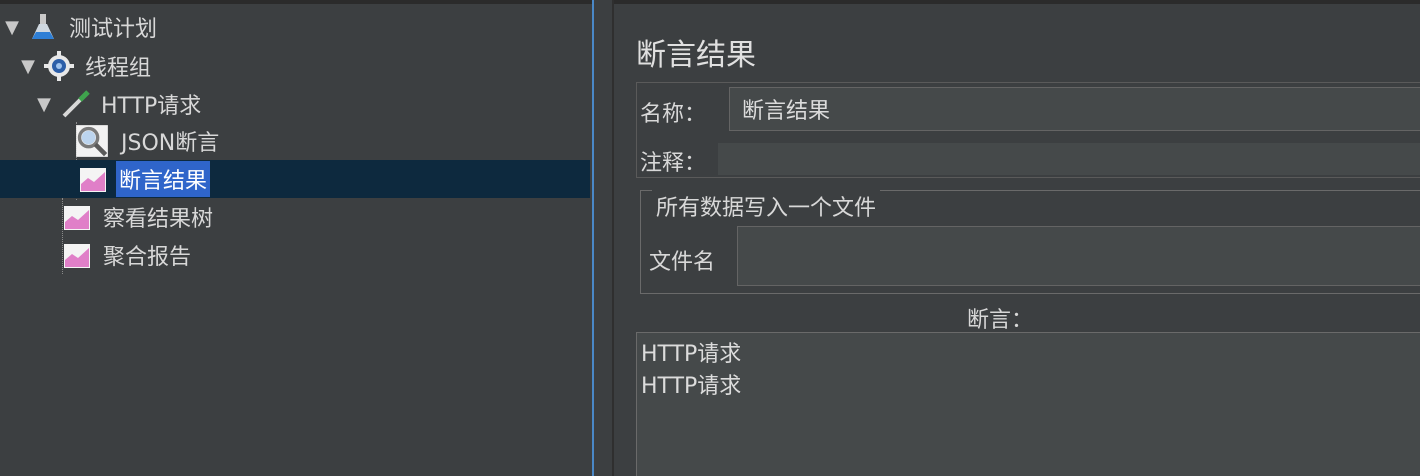 This screenshot has height=476, width=1420. I want to click on tree-item-label: HTTP请求, so click(151, 106).